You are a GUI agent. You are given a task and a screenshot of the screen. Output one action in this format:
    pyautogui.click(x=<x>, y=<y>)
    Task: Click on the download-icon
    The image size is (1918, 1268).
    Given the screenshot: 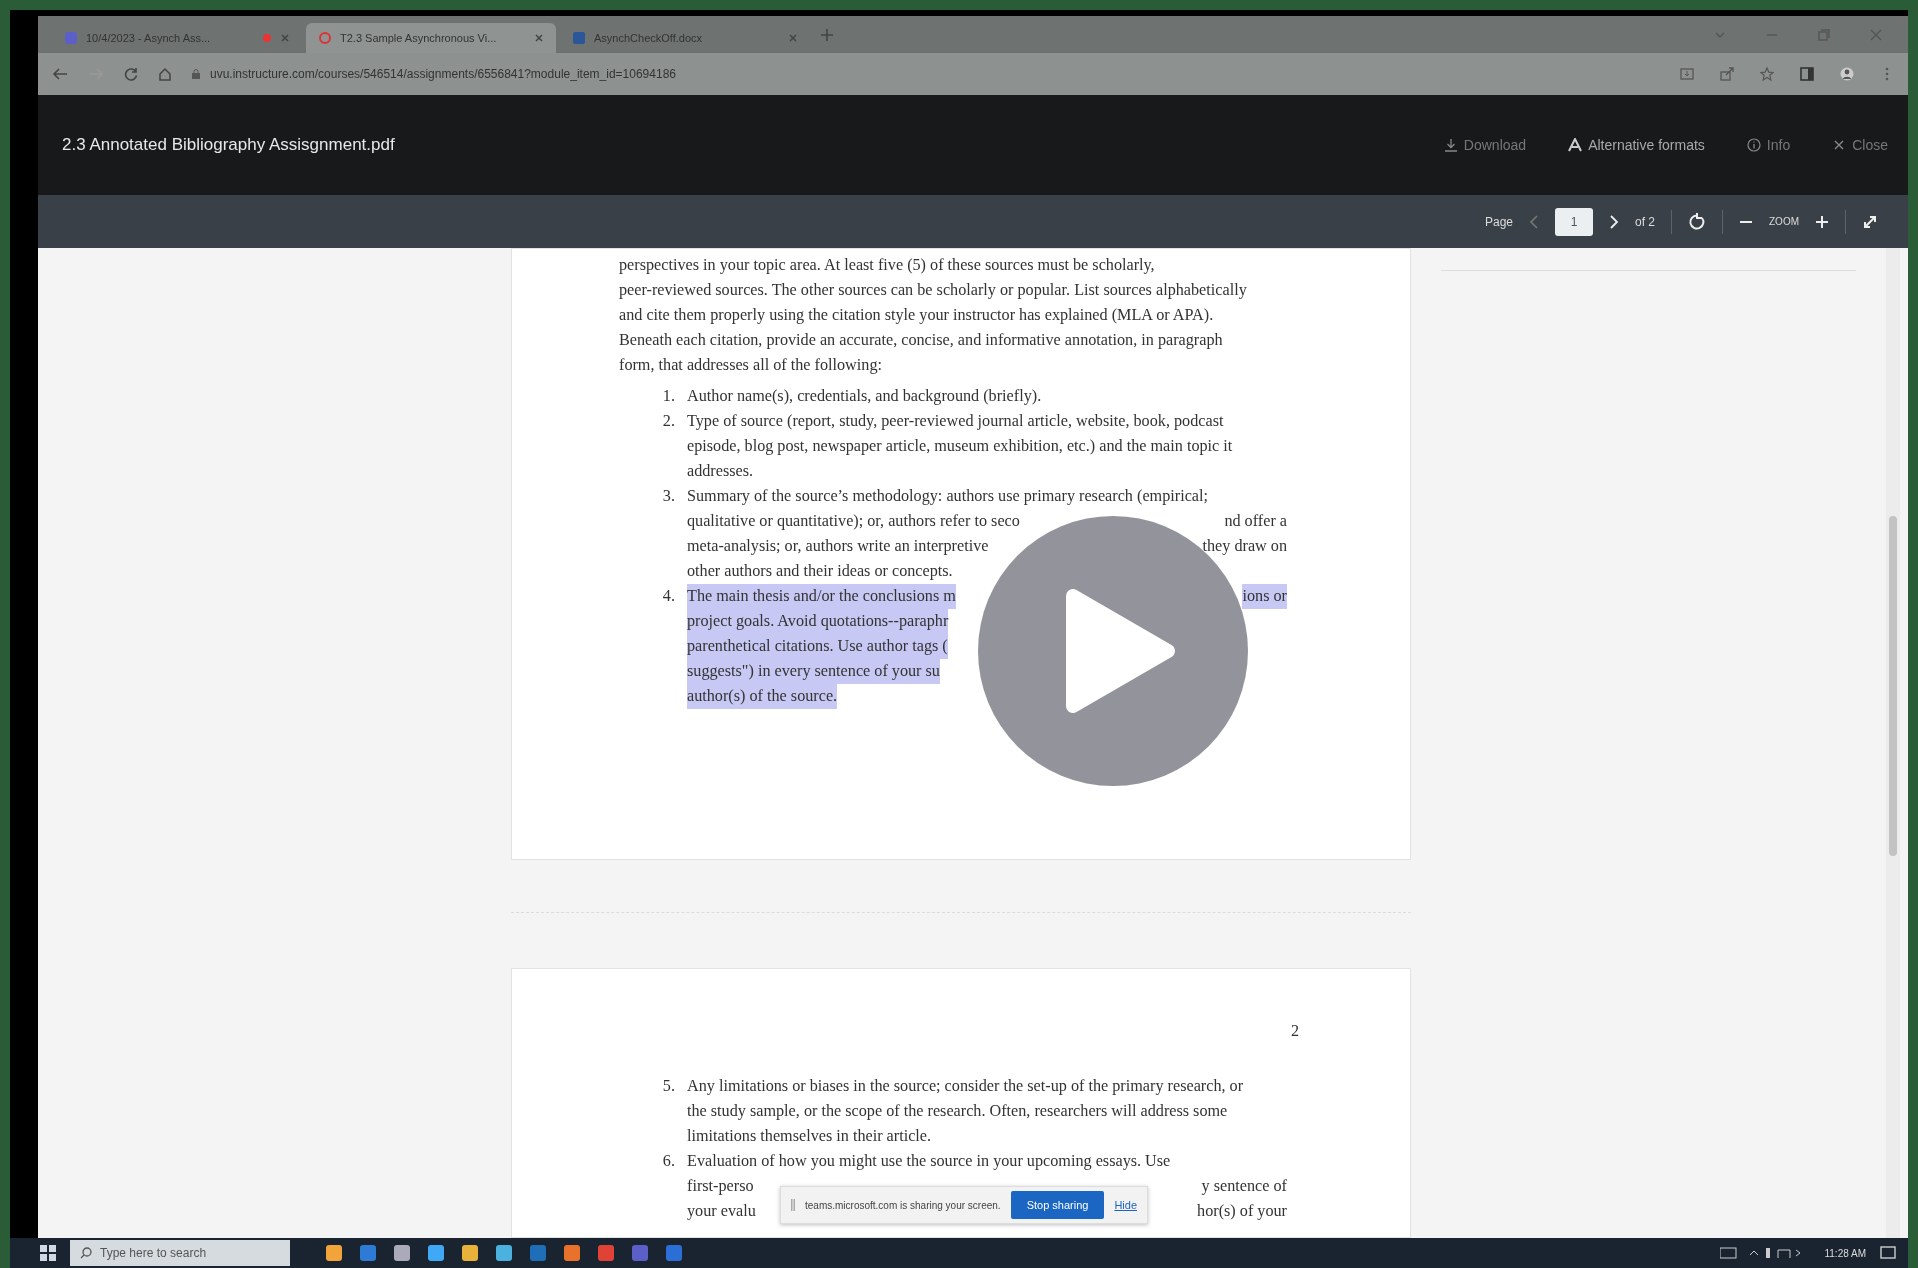 What is the action you would take?
    pyautogui.click(x=1450, y=145)
    